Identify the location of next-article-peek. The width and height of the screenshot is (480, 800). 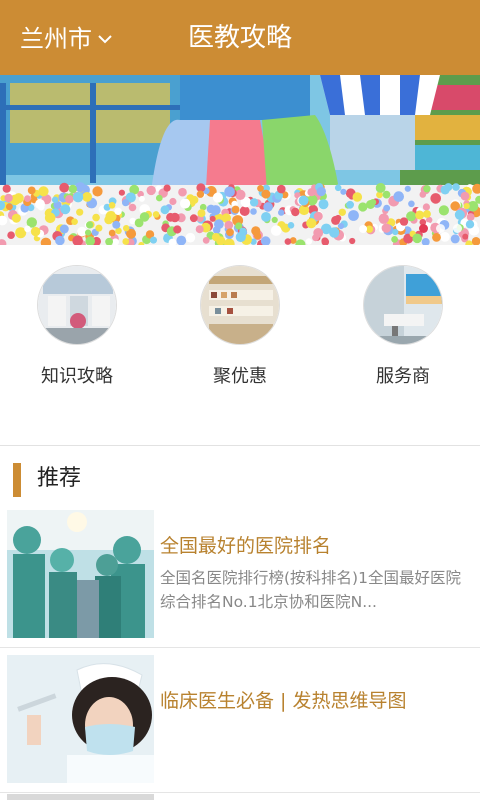
(80, 797).